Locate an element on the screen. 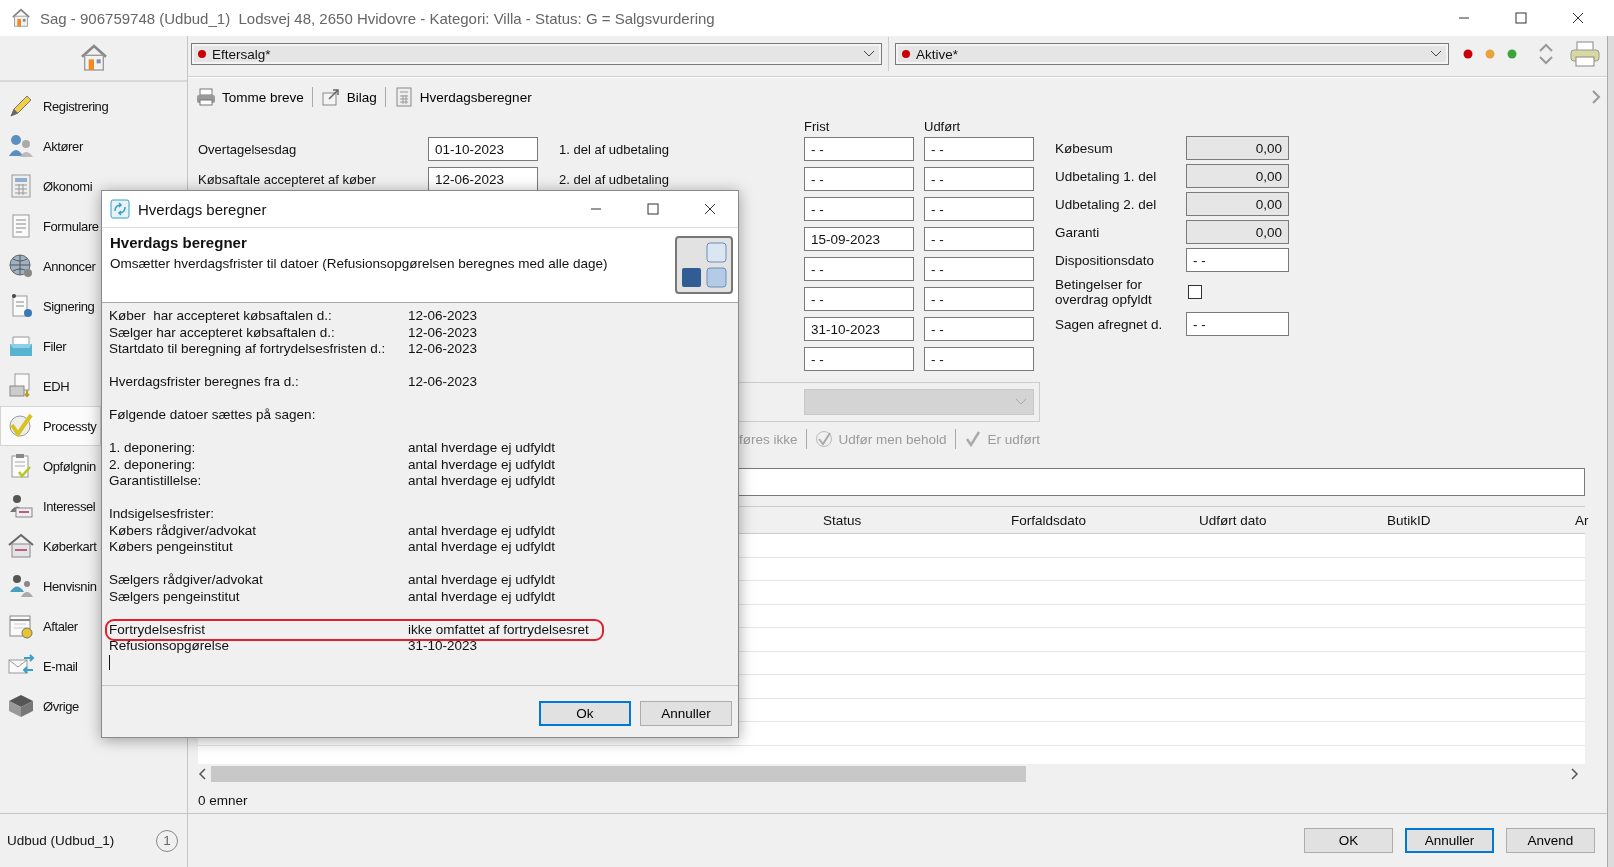 The height and width of the screenshot is (867, 1614). dialog-title: Hverdags beregner is located at coordinates (202, 209).